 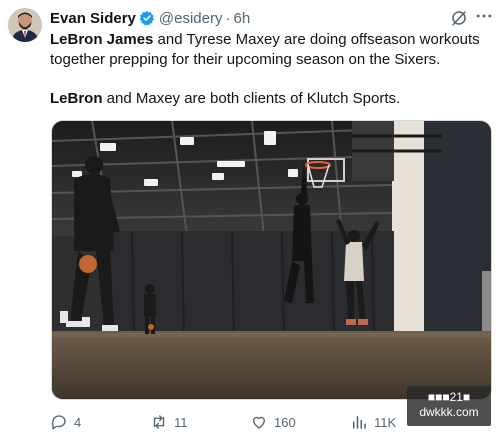 I want to click on tweet-header: Evan Sidery @esidery · 6h, so click(x=150, y=18).